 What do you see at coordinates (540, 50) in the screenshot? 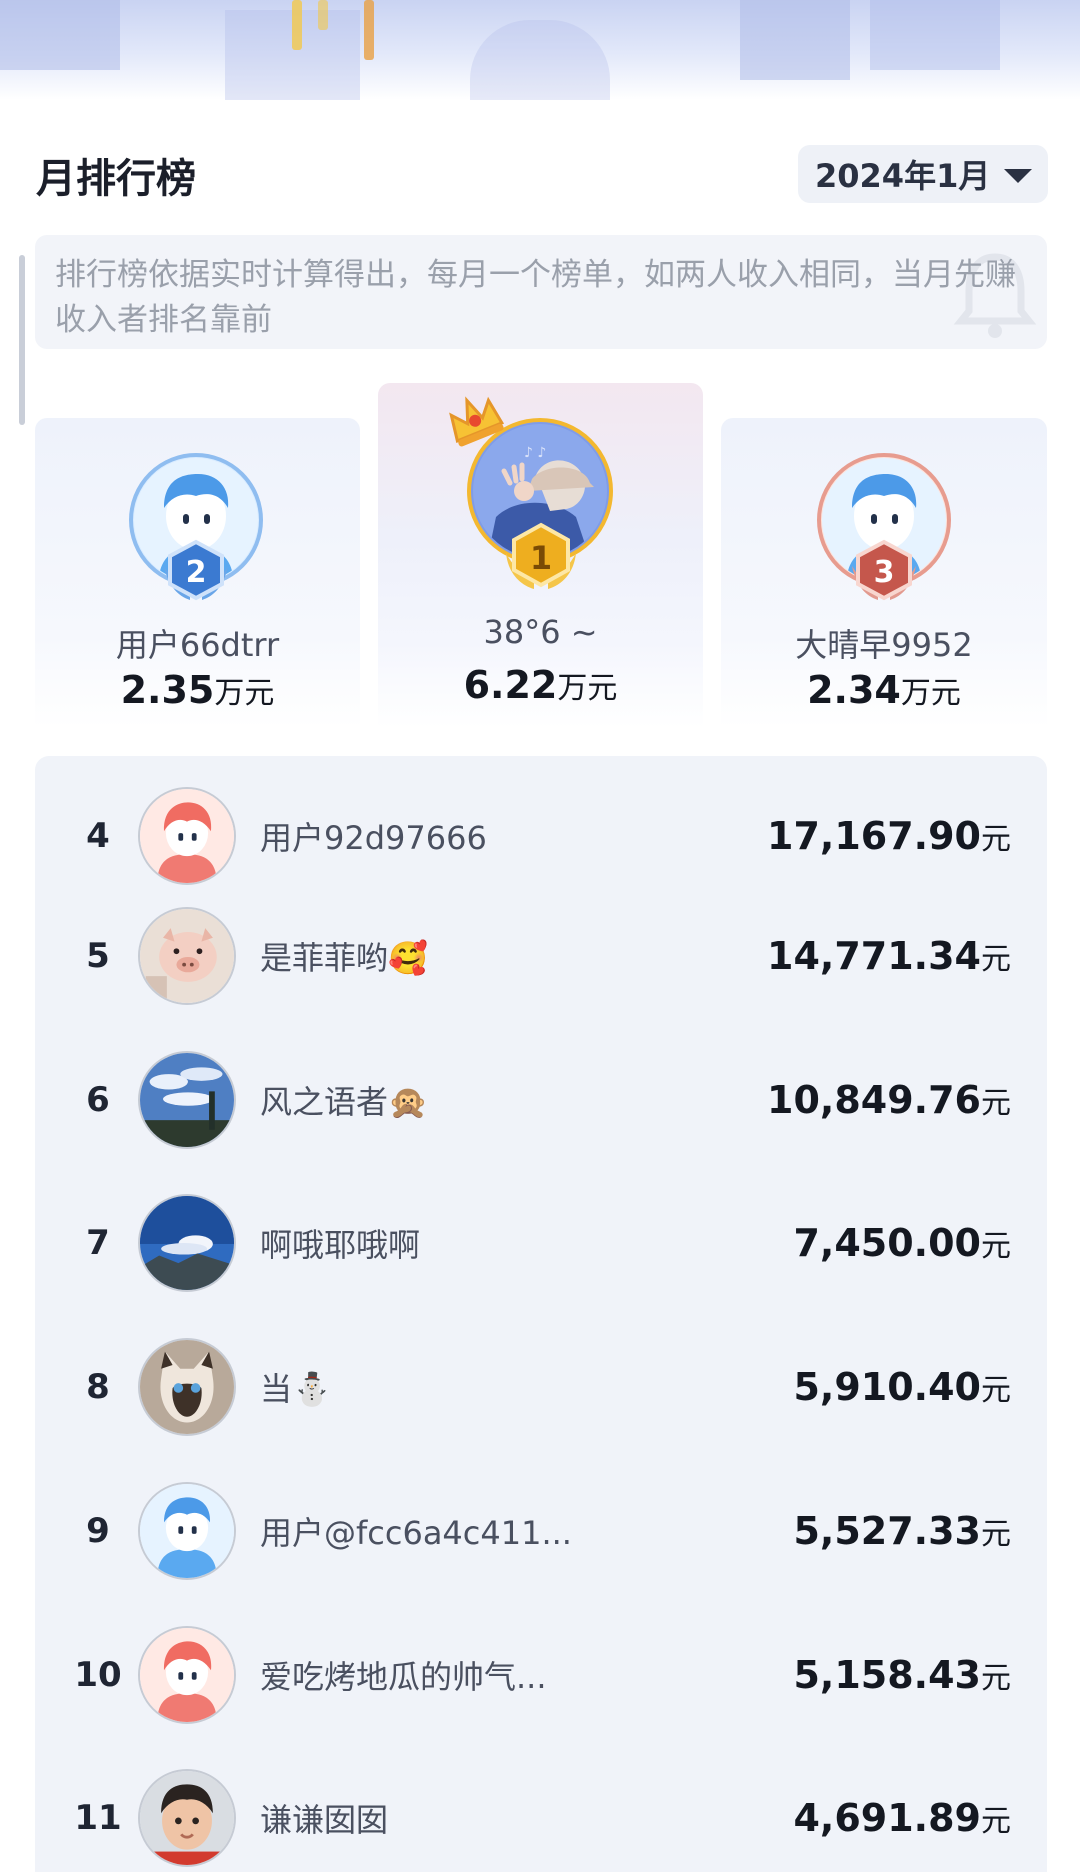
I see `header-banner` at bounding box center [540, 50].